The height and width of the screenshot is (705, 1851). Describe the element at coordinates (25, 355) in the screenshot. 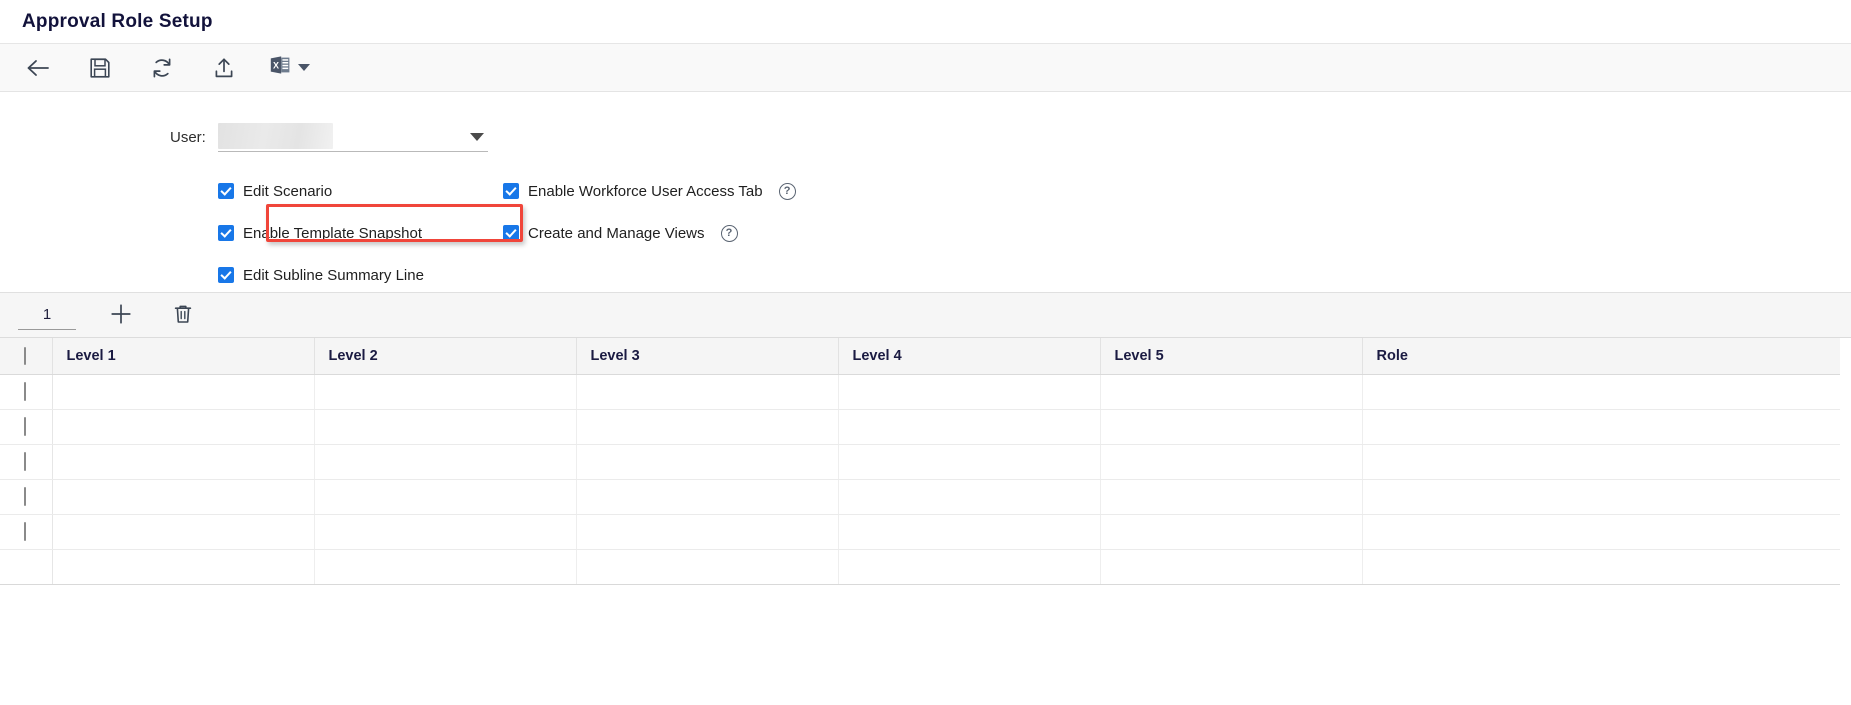

I see `select-all-checkbox` at that location.